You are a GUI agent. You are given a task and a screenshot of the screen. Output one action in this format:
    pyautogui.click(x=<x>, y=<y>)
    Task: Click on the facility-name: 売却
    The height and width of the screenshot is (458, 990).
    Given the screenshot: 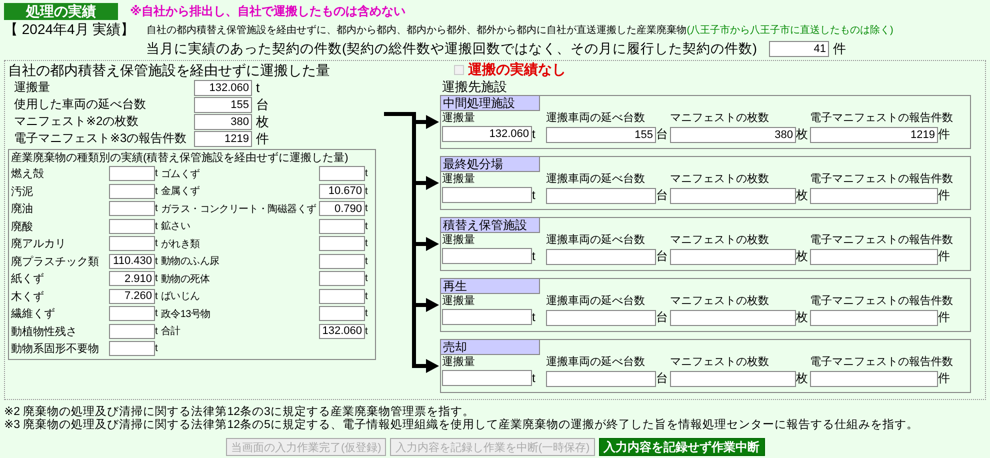 What is the action you would take?
    pyautogui.click(x=490, y=347)
    